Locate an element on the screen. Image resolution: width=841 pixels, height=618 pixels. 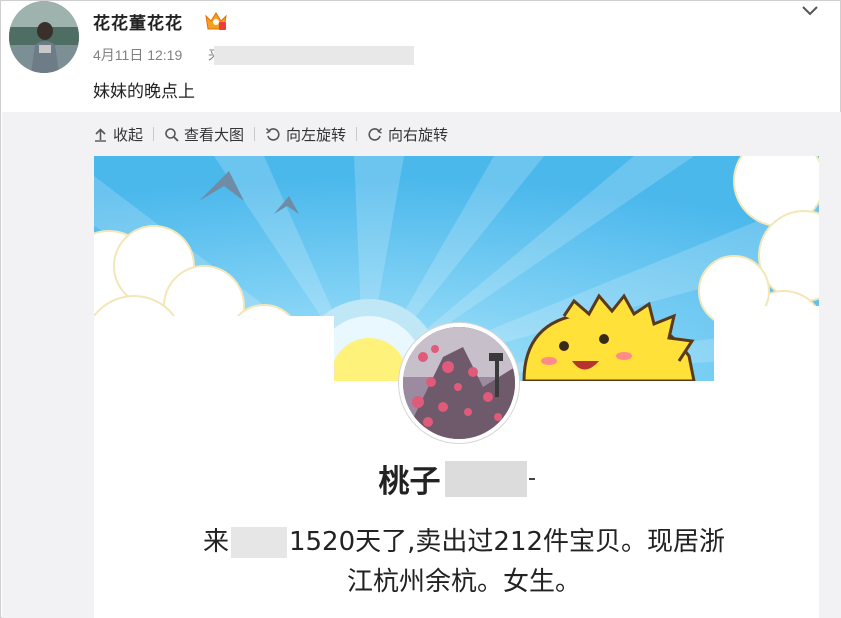
view-large-button: 查看大图 is located at coordinates (204, 134).